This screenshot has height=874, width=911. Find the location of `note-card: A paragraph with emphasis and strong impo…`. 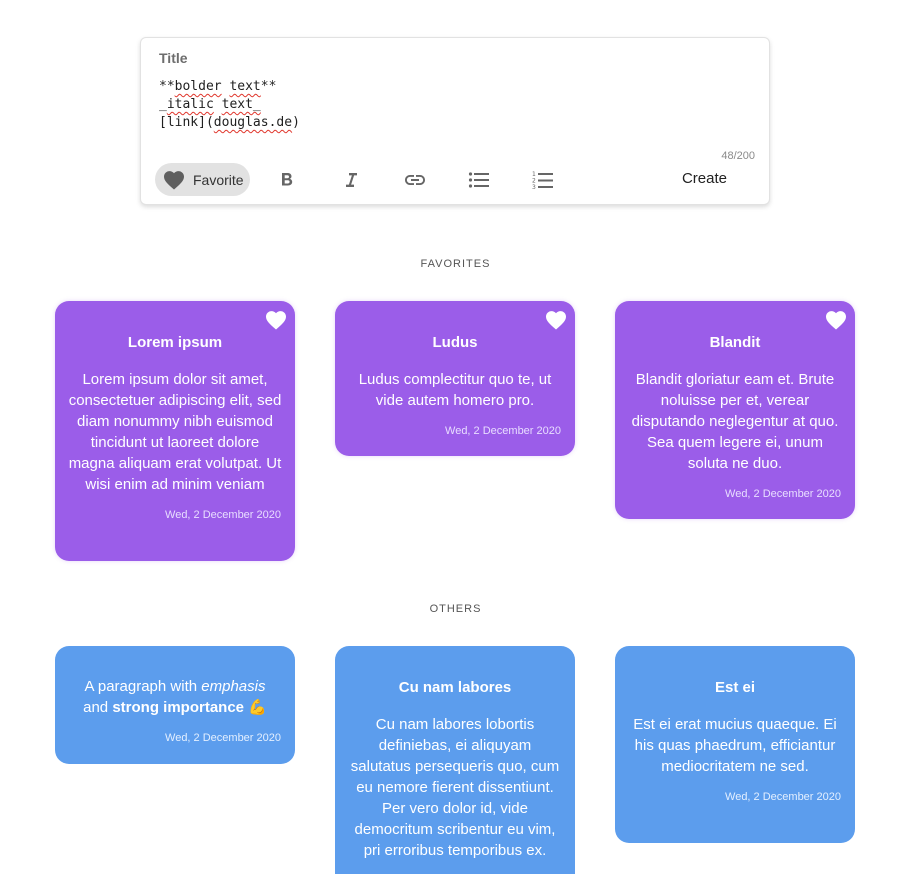

note-card: A paragraph with emphasis and strong impo… is located at coordinates (175, 705).